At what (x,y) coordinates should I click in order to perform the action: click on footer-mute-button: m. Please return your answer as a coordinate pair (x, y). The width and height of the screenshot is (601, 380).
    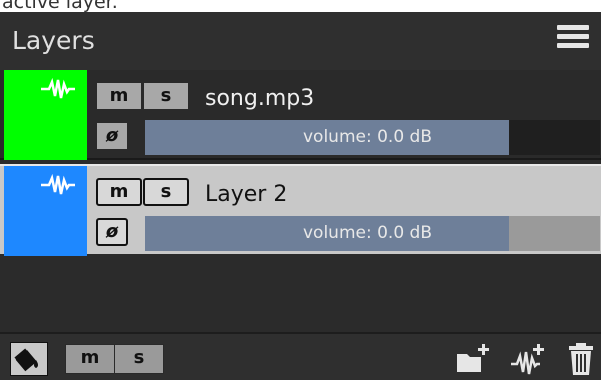
    Looking at the image, I should click on (90, 359).